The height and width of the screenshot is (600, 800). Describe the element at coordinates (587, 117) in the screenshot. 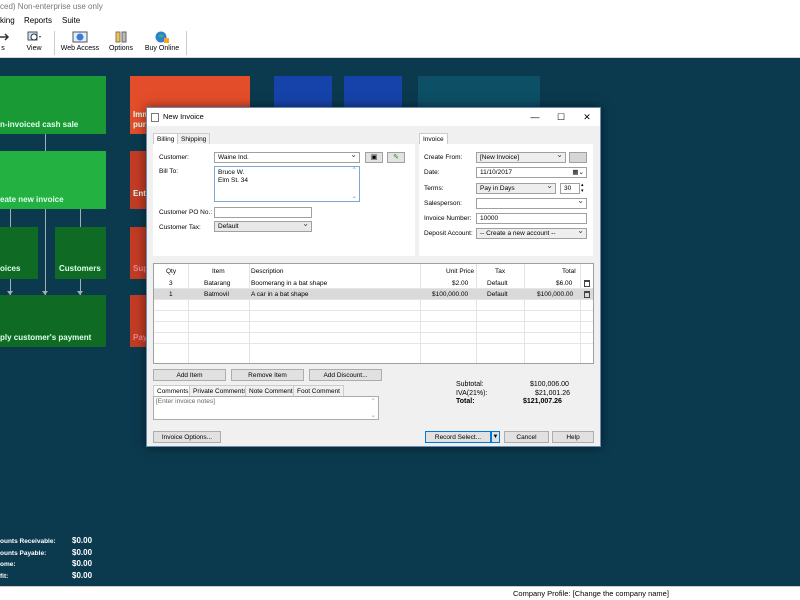

I see `close-icon: ✕` at that location.